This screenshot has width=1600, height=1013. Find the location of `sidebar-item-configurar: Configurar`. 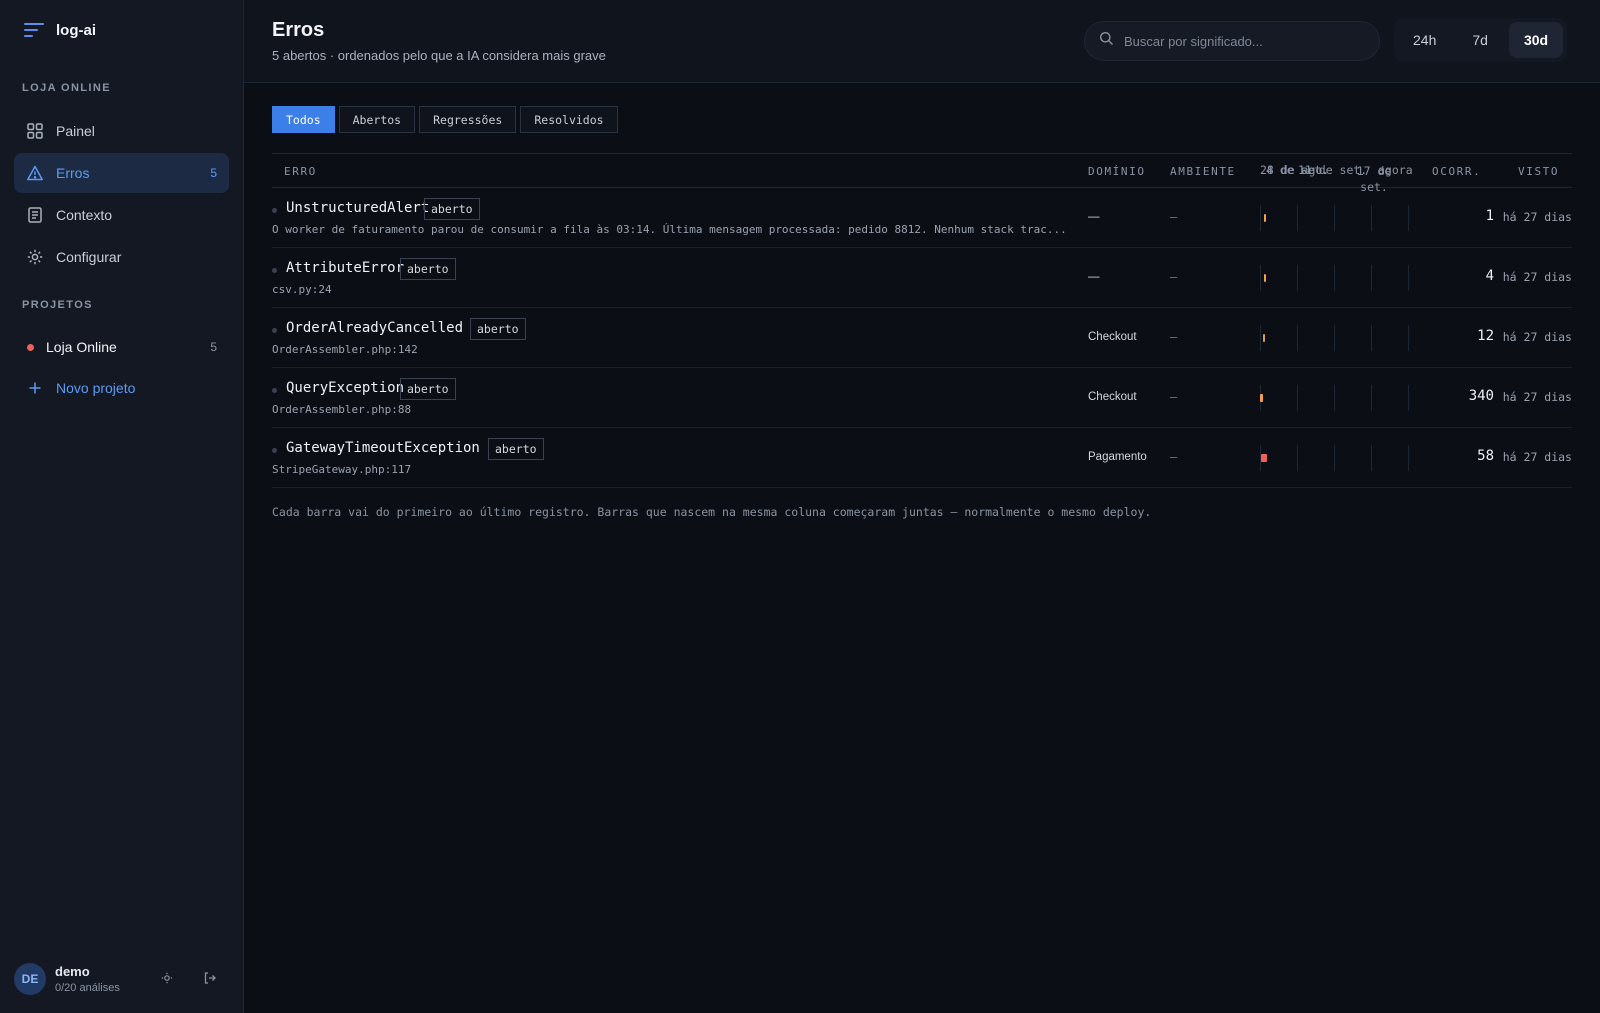

sidebar-item-configurar: Configurar is located at coordinates (121, 257).